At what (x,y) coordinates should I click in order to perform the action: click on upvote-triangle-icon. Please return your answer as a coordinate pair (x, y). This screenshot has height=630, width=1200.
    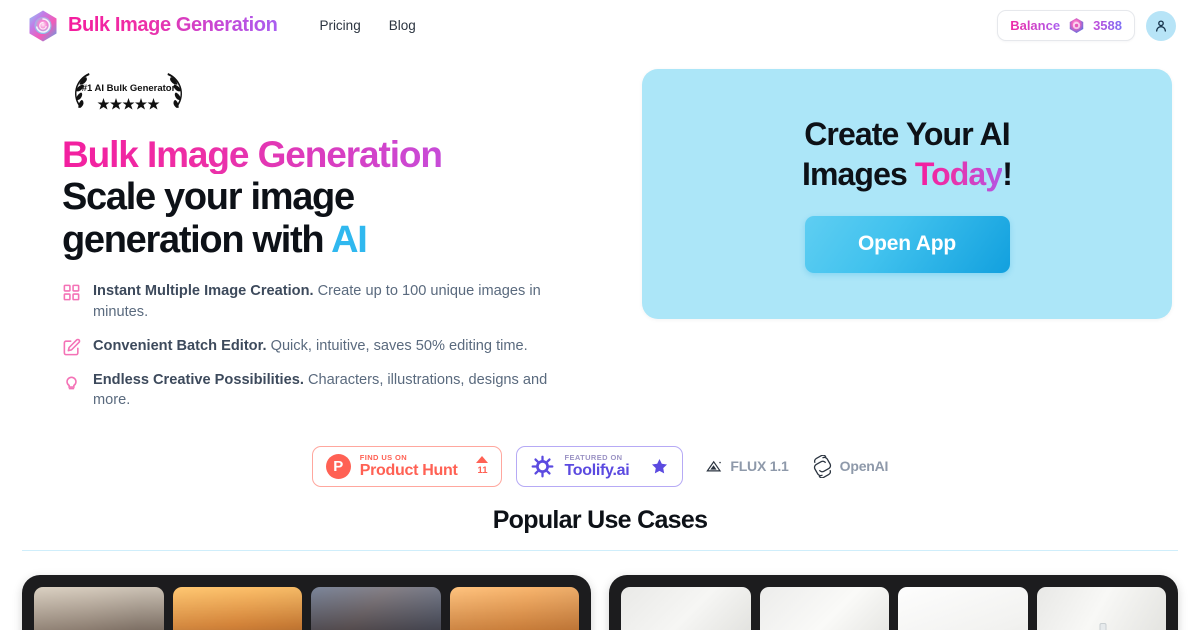
    Looking at the image, I should click on (482, 460).